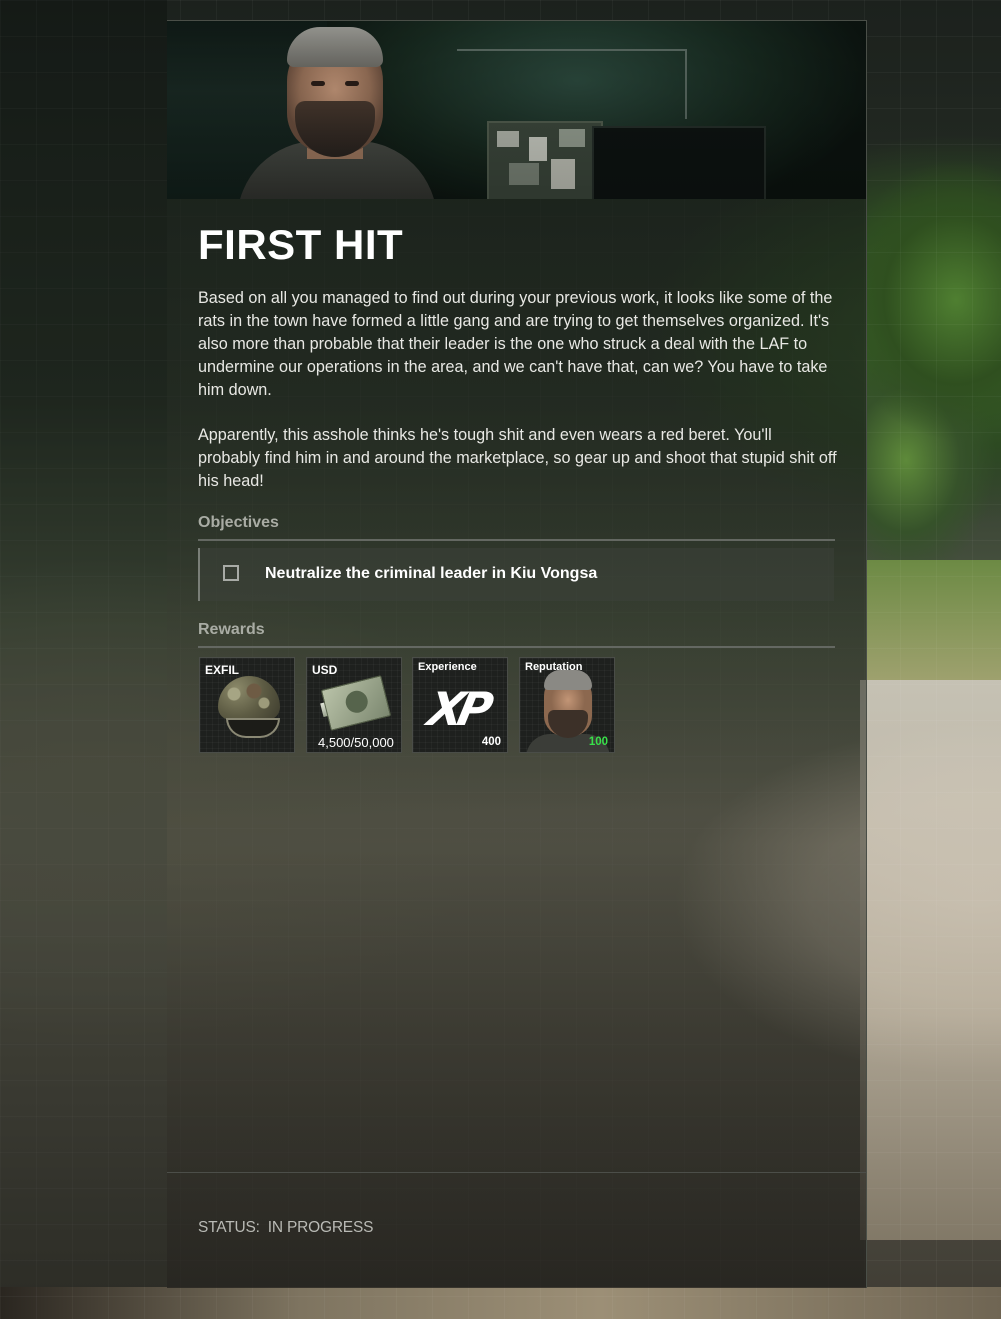  I want to click on reward-value: 400, so click(491, 742).